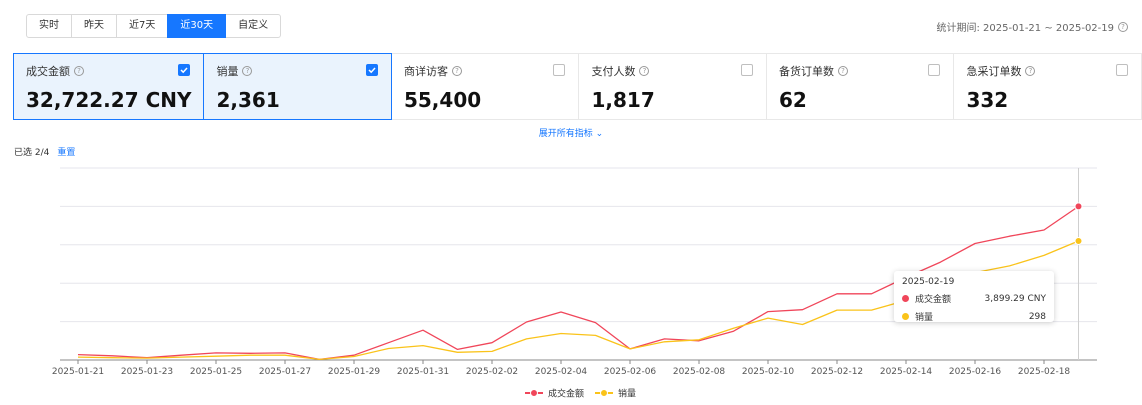 The height and width of the screenshot is (405, 1142). I want to click on expand-all-metrics-label: 展开所有指标, so click(566, 134).